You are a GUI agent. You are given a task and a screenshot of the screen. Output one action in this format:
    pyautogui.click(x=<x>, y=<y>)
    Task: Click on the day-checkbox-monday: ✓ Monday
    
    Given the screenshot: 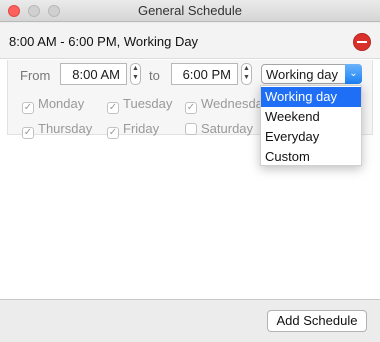 What is the action you would take?
    pyautogui.click(x=53, y=105)
    